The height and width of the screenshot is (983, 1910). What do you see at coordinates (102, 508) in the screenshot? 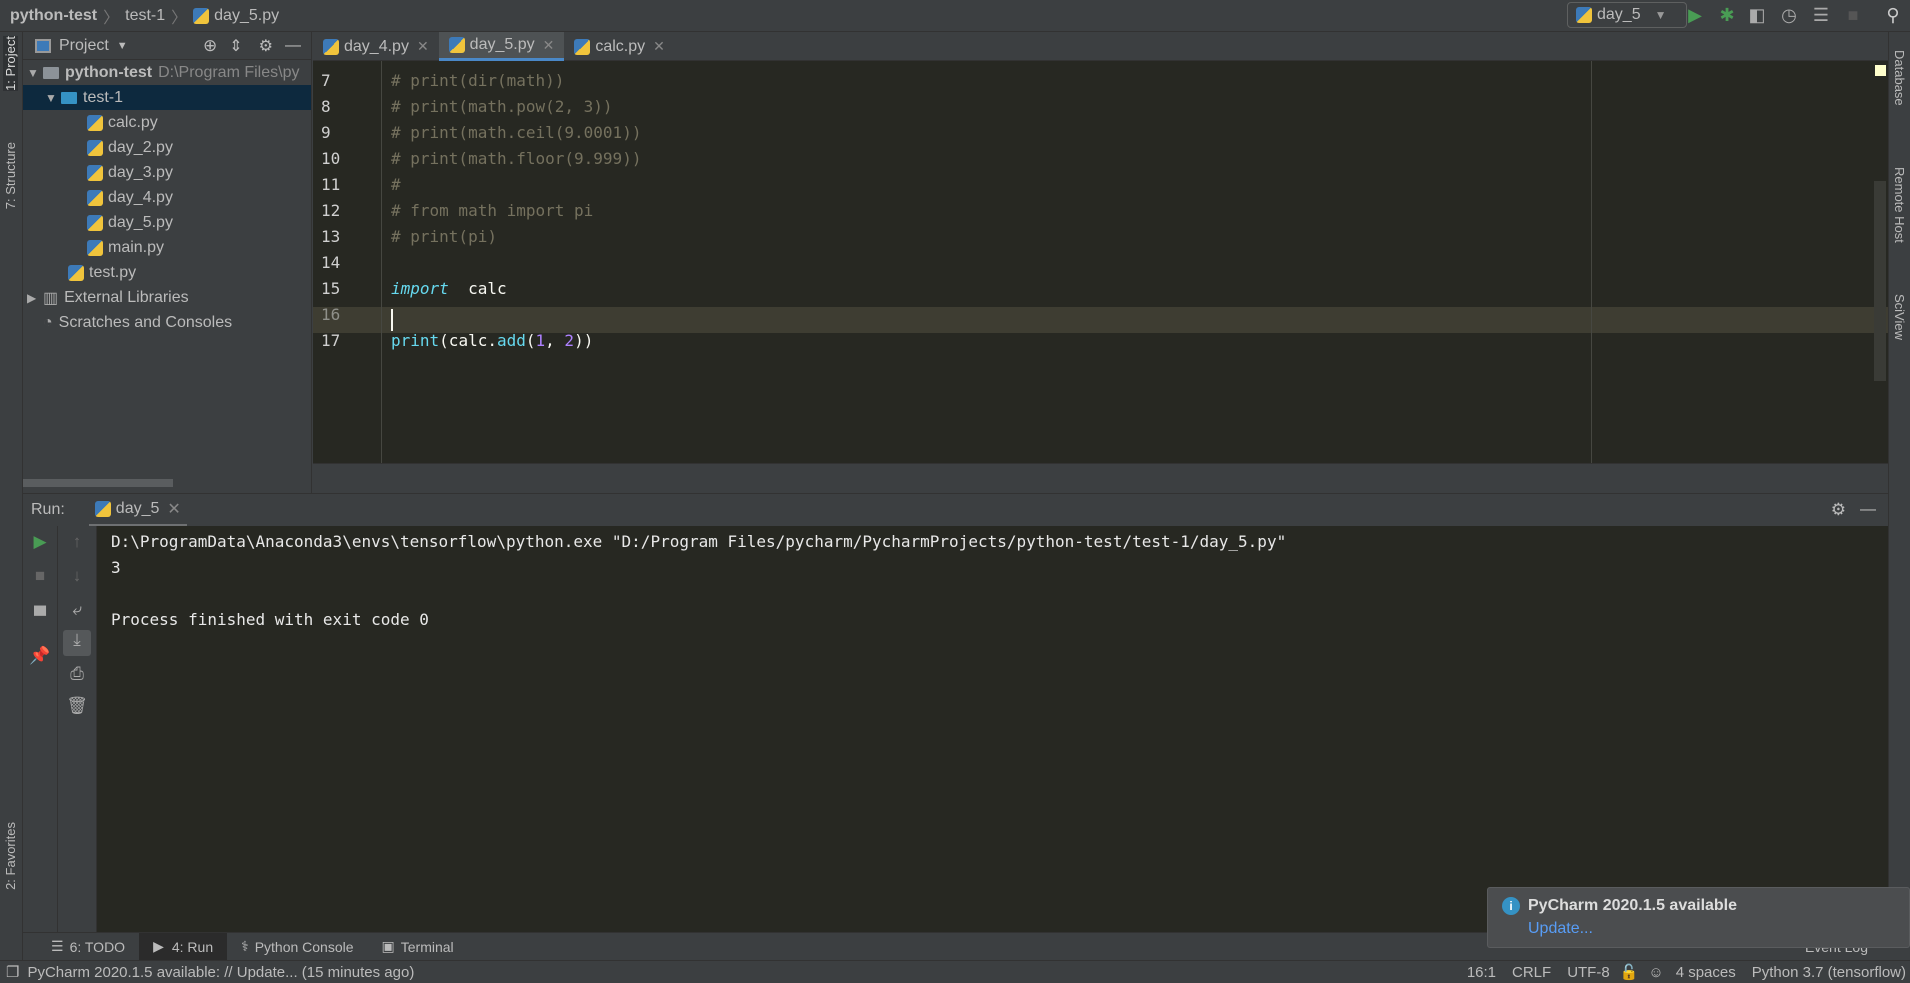
I see `python-icon` at bounding box center [102, 508].